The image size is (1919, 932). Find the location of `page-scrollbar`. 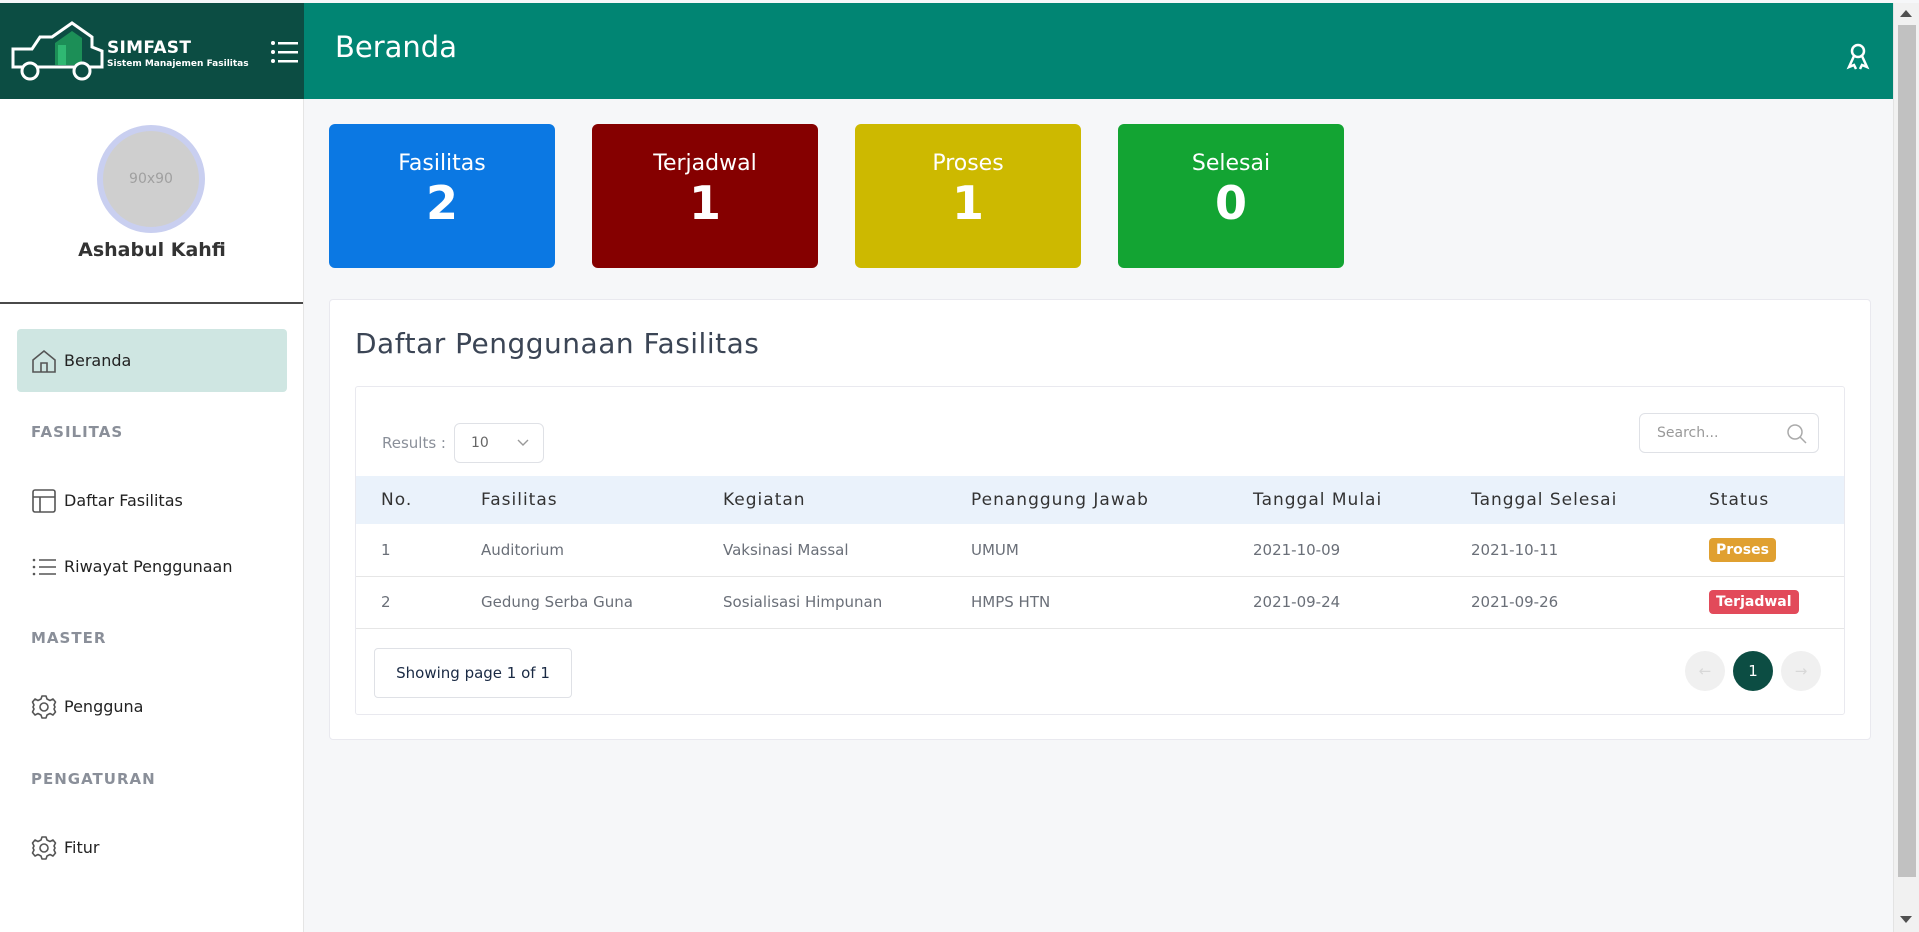

page-scrollbar is located at coordinates (1906, 467).